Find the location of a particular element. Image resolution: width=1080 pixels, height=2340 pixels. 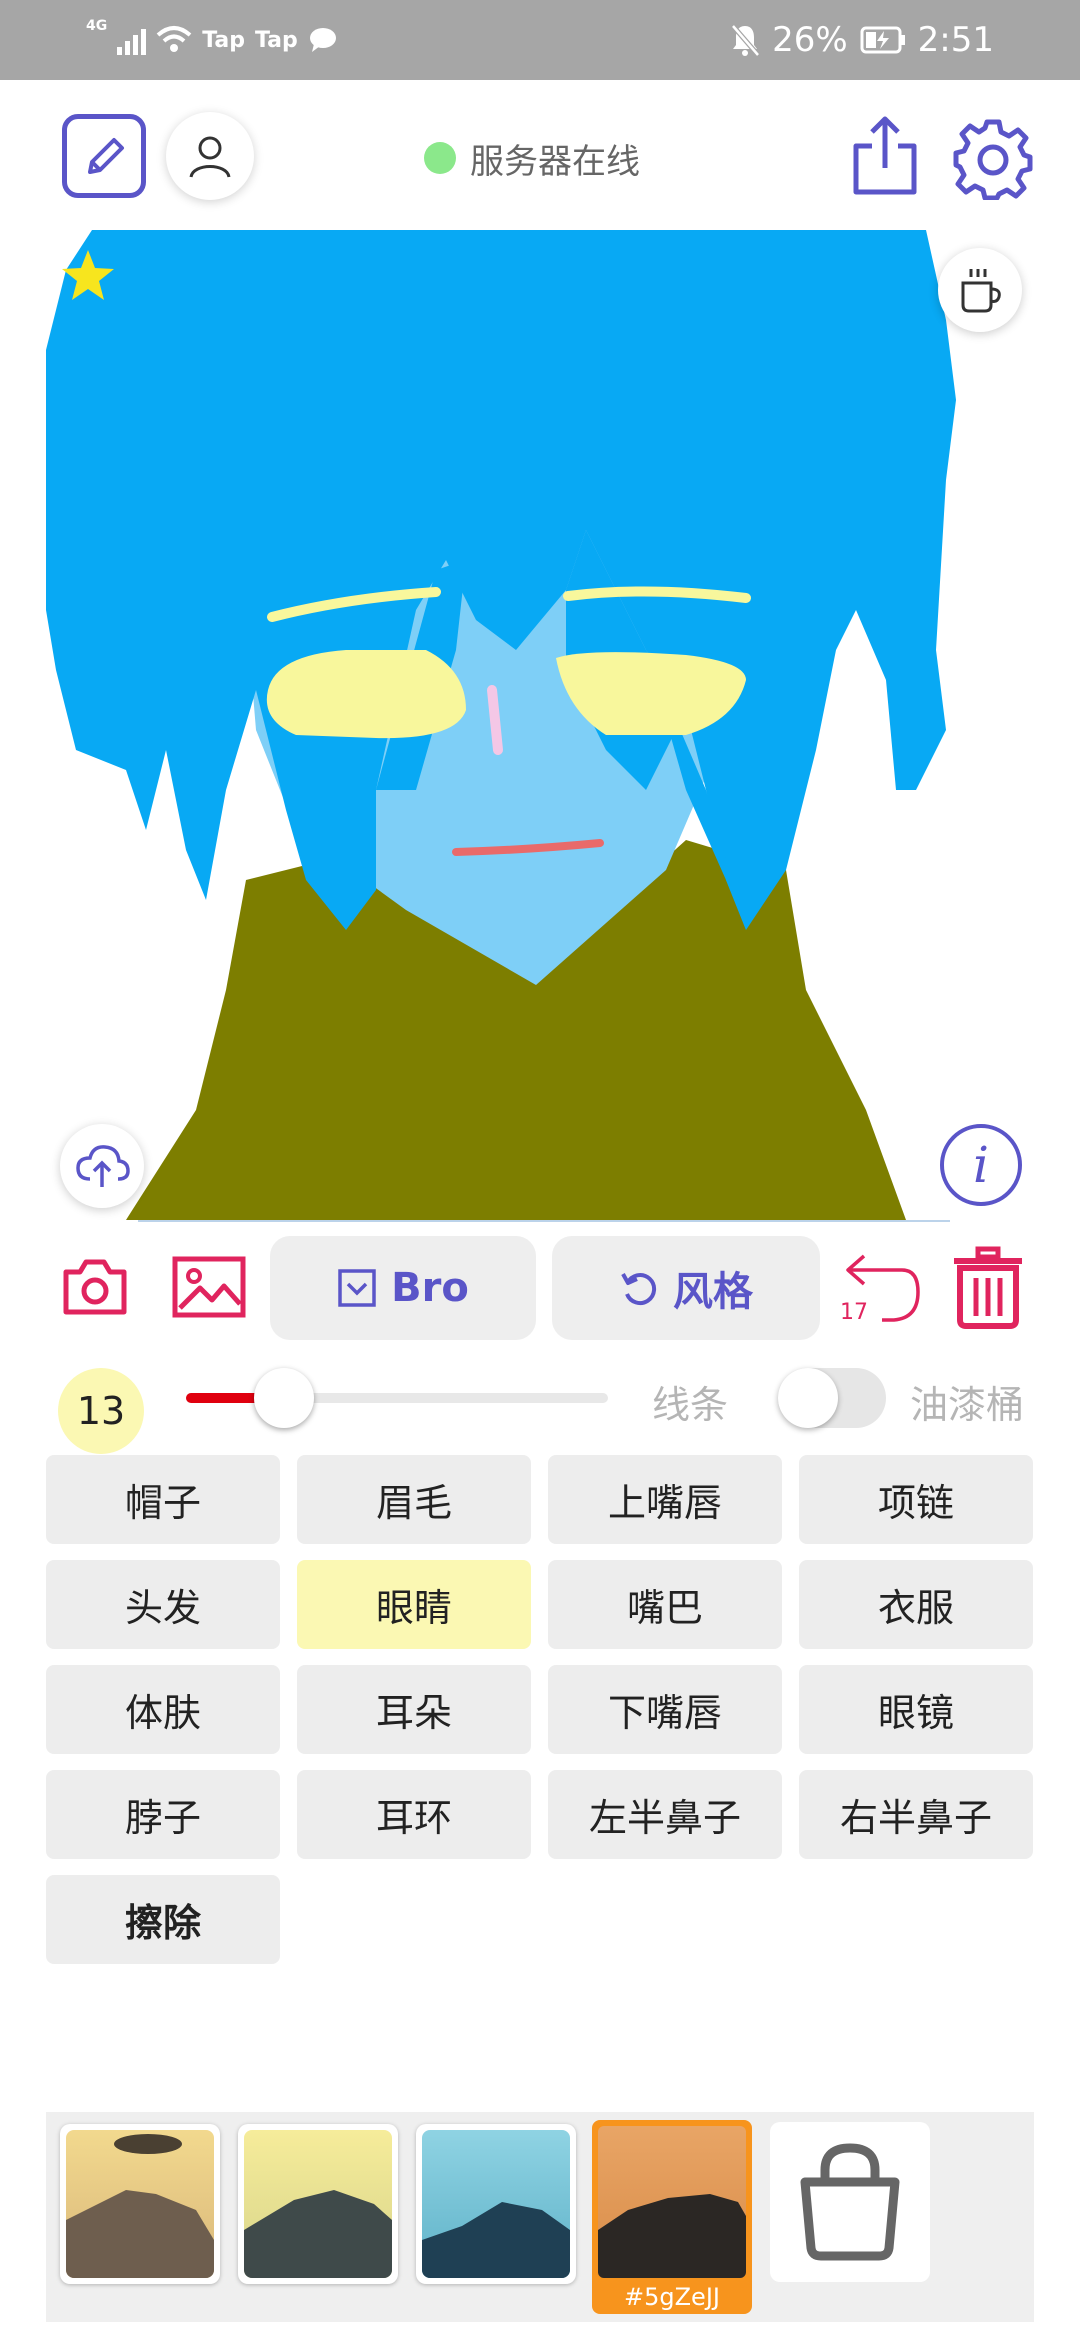

user-icon is located at coordinates (210, 157).